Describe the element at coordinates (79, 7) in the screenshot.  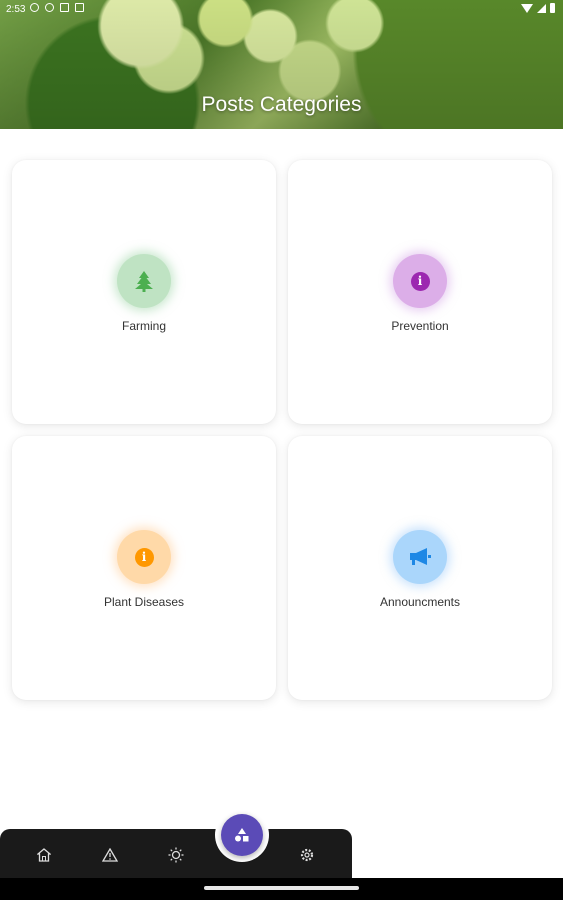
I see `sim-status-icon` at that location.